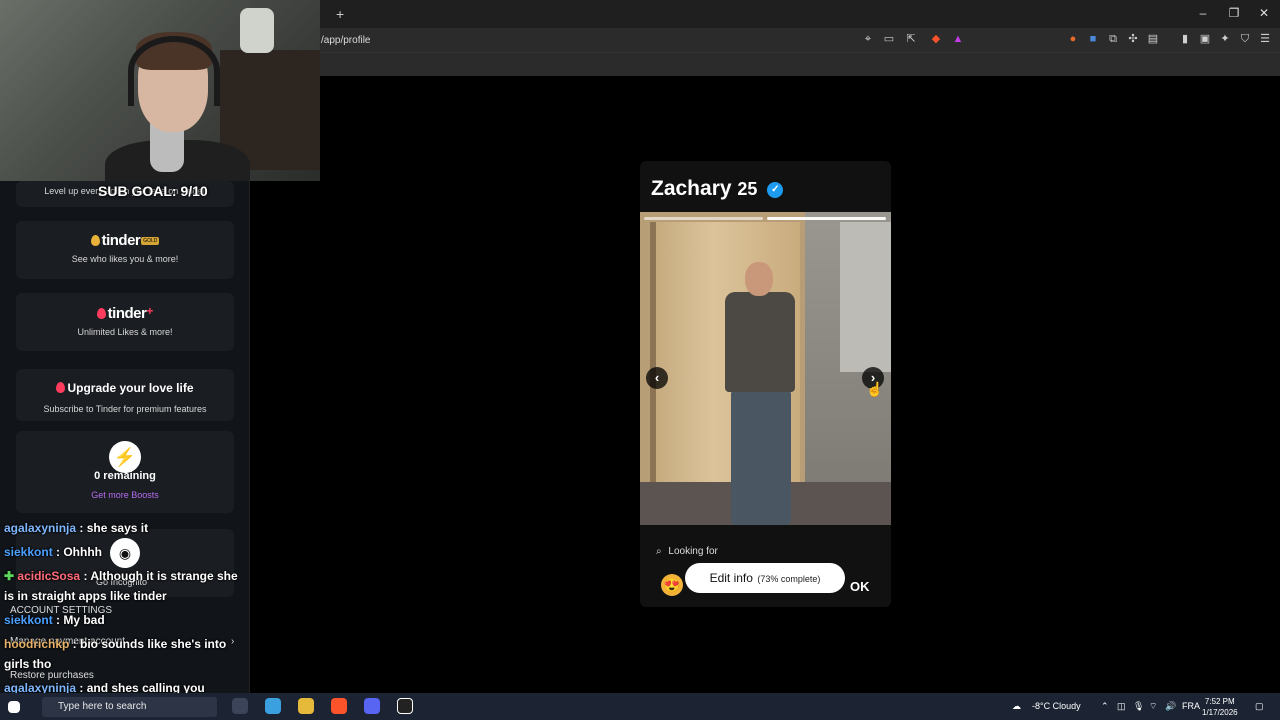 The width and height of the screenshot is (1280, 720). What do you see at coordinates (125, 495) in the screenshot?
I see `get-more-boosts-link: Get more Boosts` at bounding box center [125, 495].